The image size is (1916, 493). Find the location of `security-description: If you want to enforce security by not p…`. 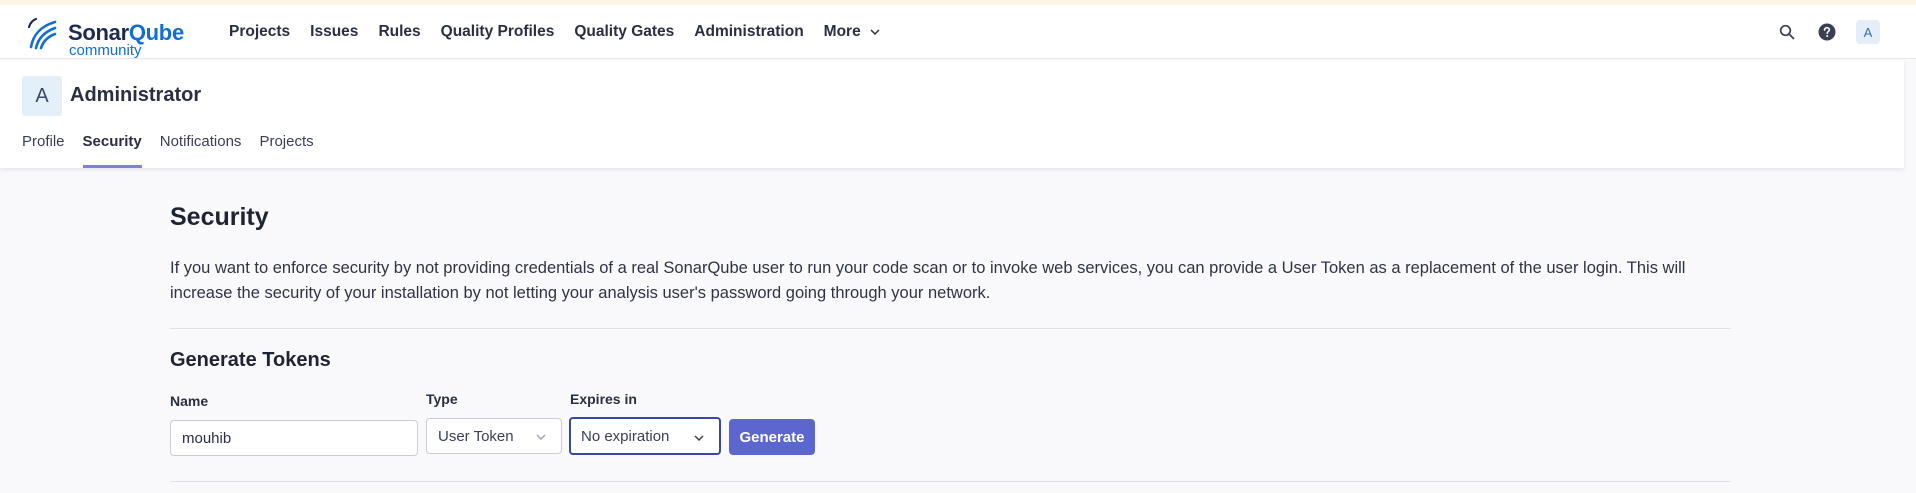

security-description: If you want to enforce security by not p… is located at coordinates (928, 280).